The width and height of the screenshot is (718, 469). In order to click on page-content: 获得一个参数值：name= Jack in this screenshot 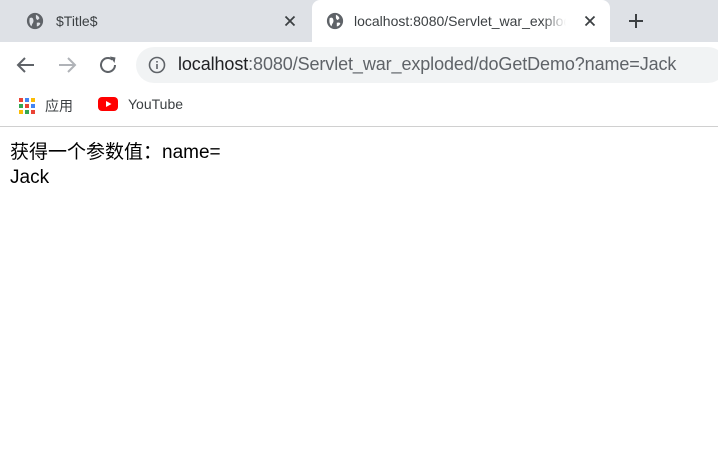, I will do `click(115, 165)`.